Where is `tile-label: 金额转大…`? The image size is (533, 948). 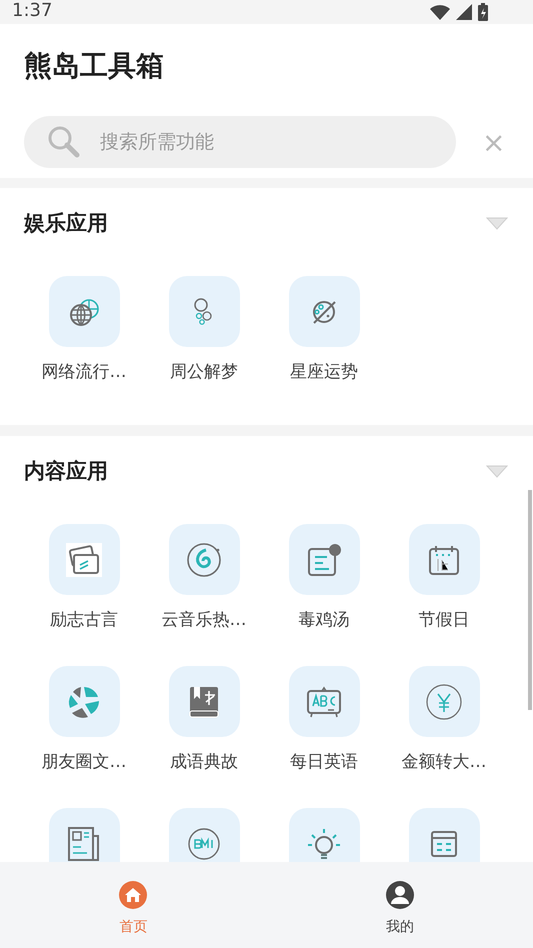 tile-label: 金额转大… is located at coordinates (444, 762).